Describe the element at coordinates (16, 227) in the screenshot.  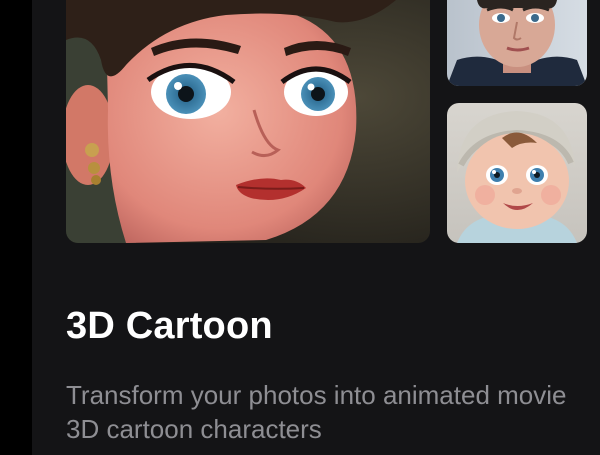
I see `left-edge` at that location.